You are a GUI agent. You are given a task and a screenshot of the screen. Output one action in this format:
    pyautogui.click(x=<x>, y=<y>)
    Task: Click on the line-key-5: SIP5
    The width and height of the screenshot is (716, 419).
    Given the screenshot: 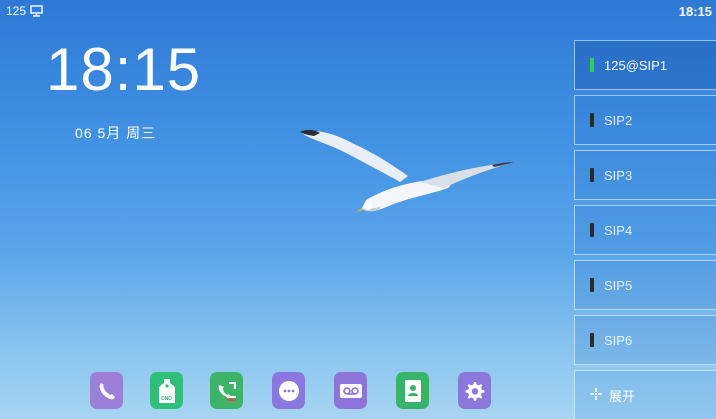 What is the action you would take?
    pyautogui.click(x=645, y=285)
    